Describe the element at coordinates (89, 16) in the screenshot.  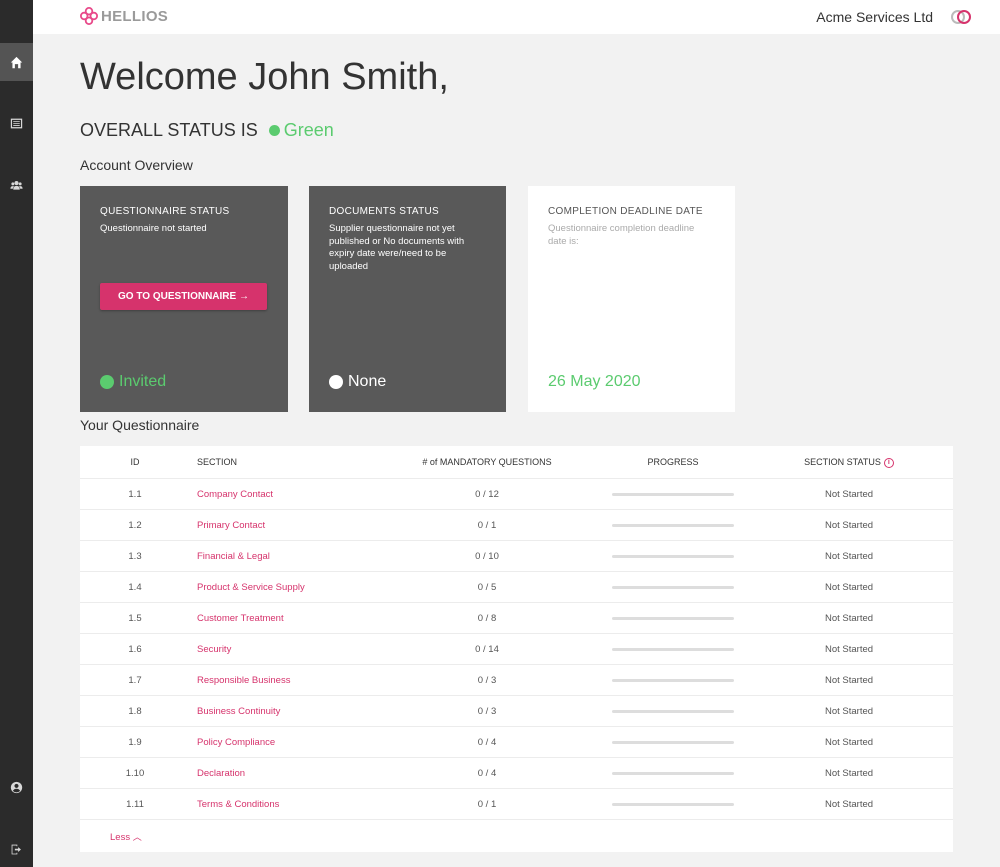
I see `logo-icon` at that location.